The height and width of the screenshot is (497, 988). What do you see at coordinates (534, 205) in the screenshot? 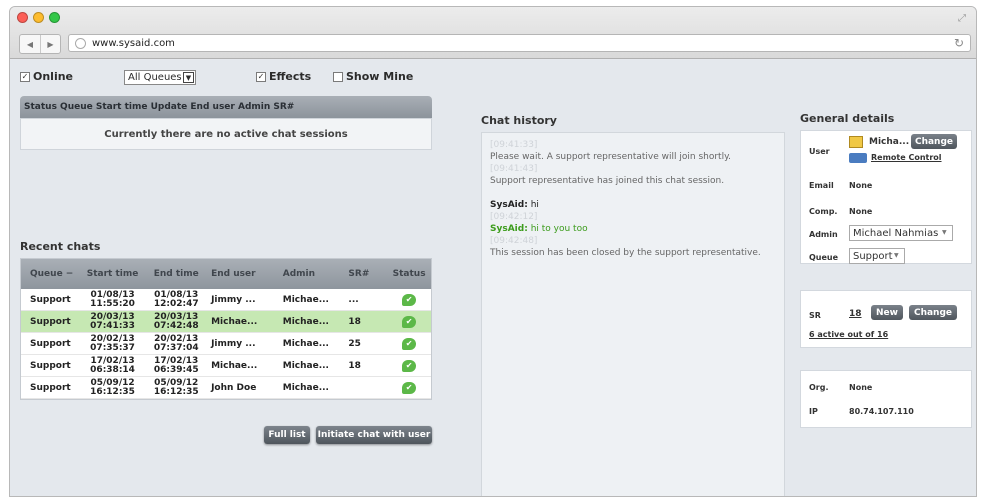
I see `chat-text: hi` at bounding box center [534, 205].